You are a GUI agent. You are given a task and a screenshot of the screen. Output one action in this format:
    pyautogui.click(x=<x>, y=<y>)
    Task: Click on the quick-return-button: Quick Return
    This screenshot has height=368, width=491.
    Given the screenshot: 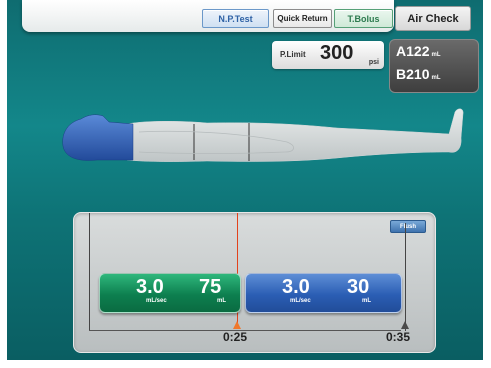 What is the action you would take?
    pyautogui.click(x=302, y=18)
    